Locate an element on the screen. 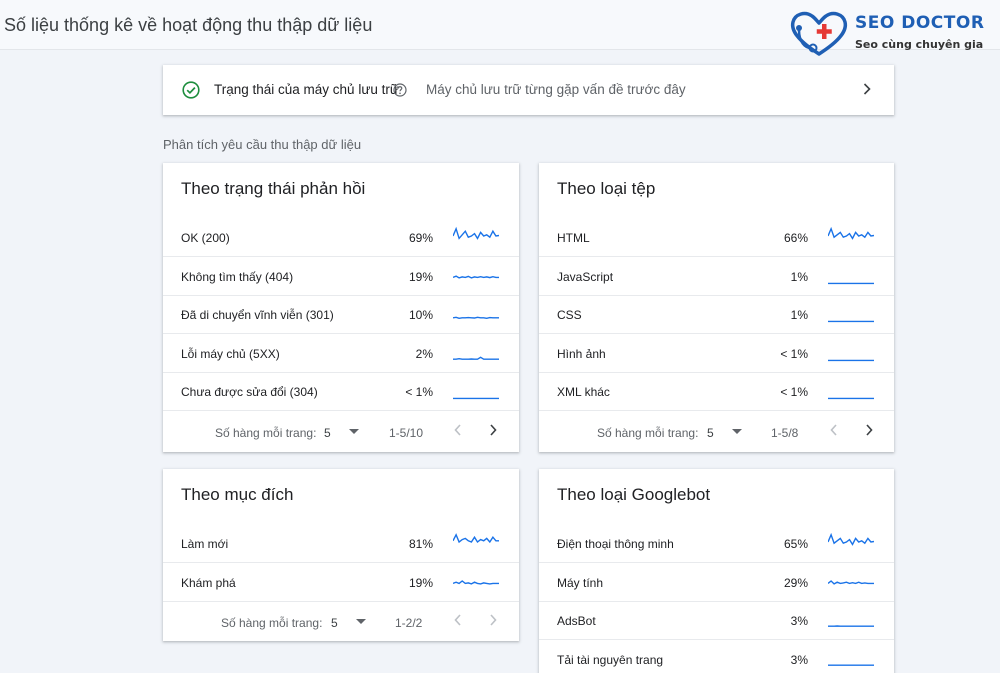 This screenshot has width=1000, height=673. row-label: Tải tài nguyên trang is located at coordinates (610, 659).